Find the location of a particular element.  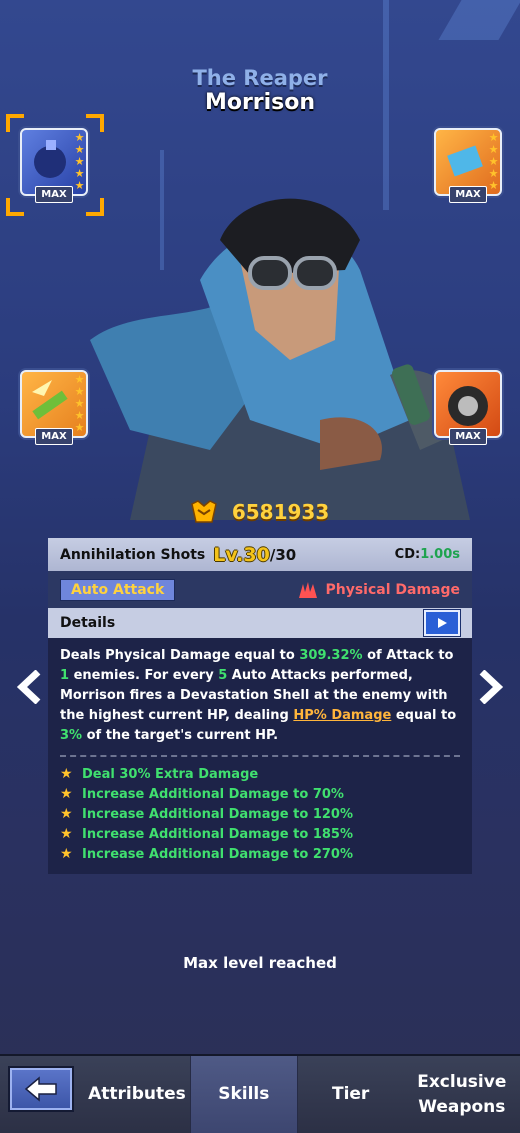

power-icon is located at coordinates (203, 511).